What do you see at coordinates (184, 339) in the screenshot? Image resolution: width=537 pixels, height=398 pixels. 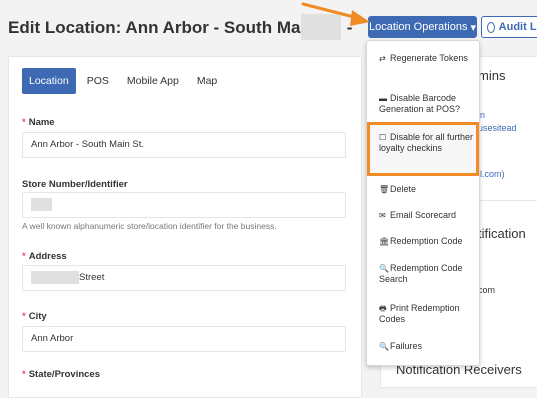 I see `city-field: Ann Arbor` at bounding box center [184, 339].